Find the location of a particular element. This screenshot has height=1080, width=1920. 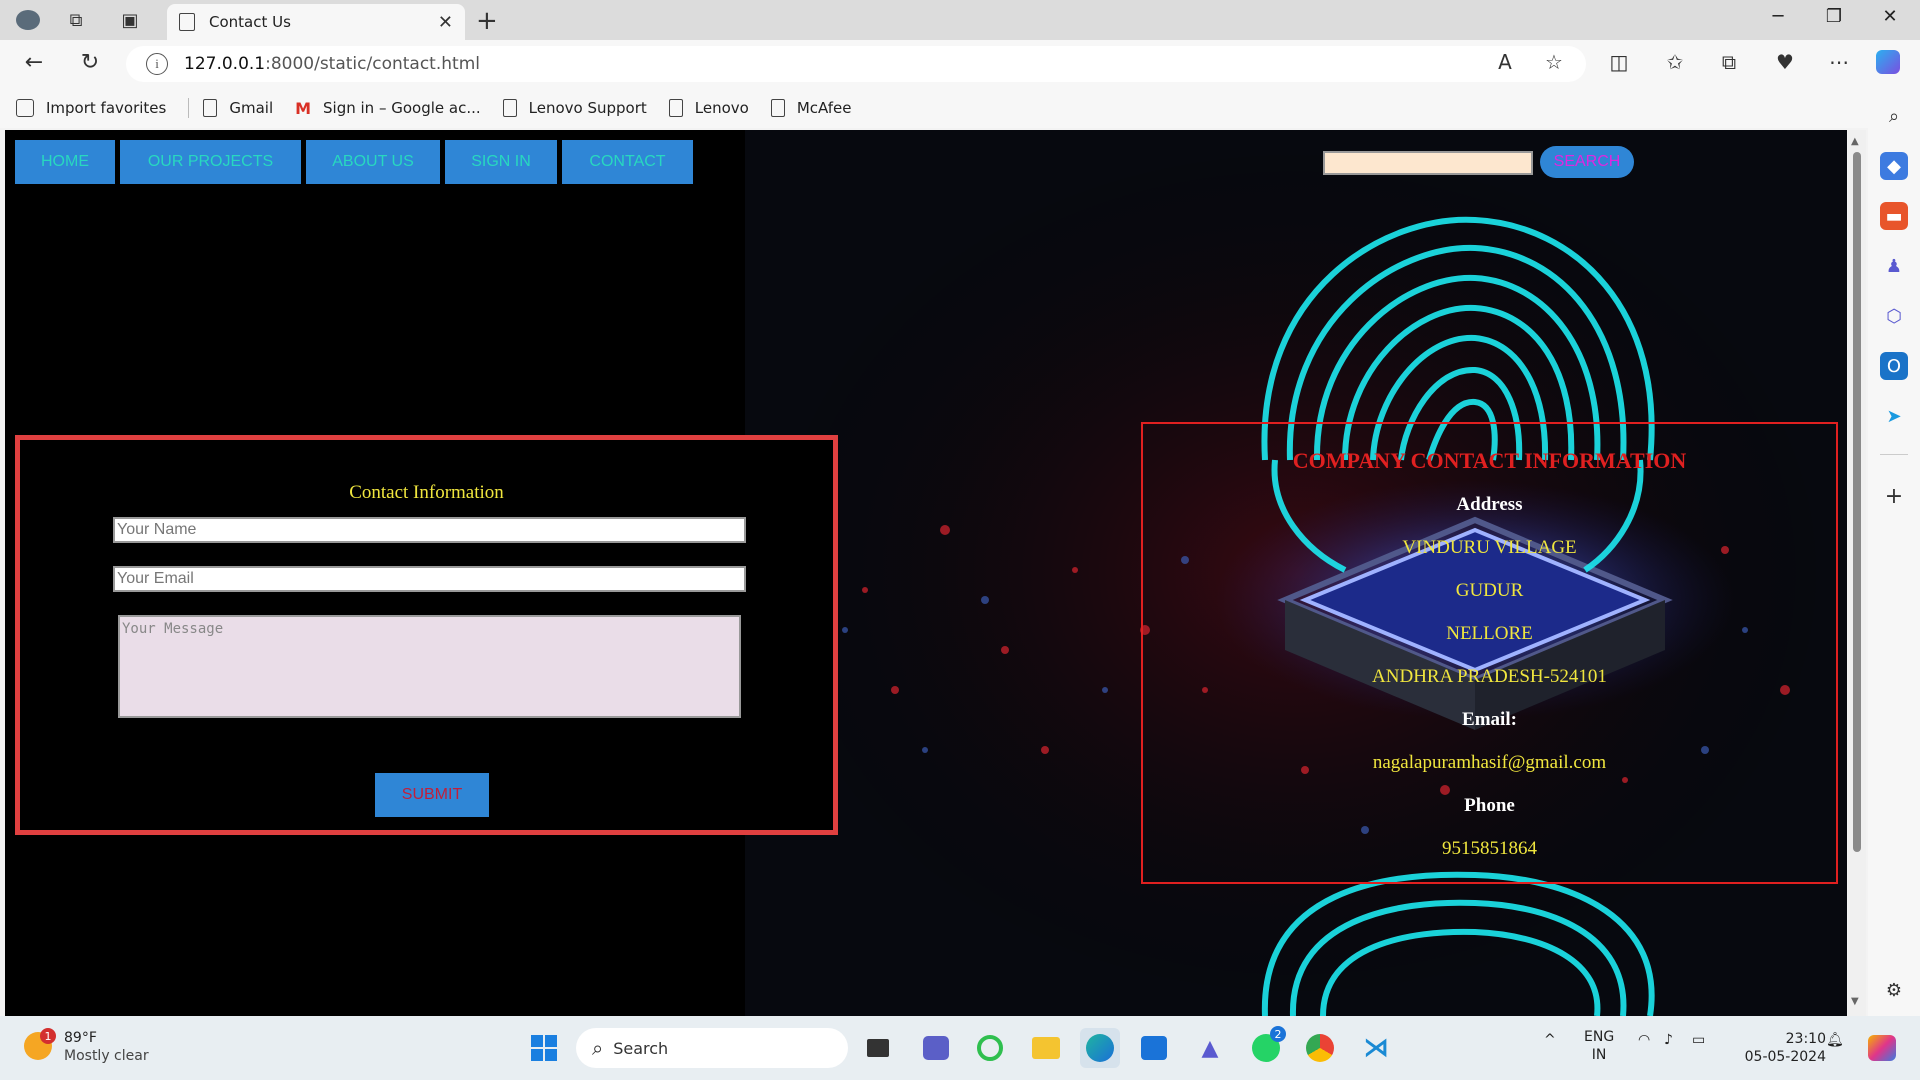

submit-button: SUBMIT is located at coordinates (432, 795).